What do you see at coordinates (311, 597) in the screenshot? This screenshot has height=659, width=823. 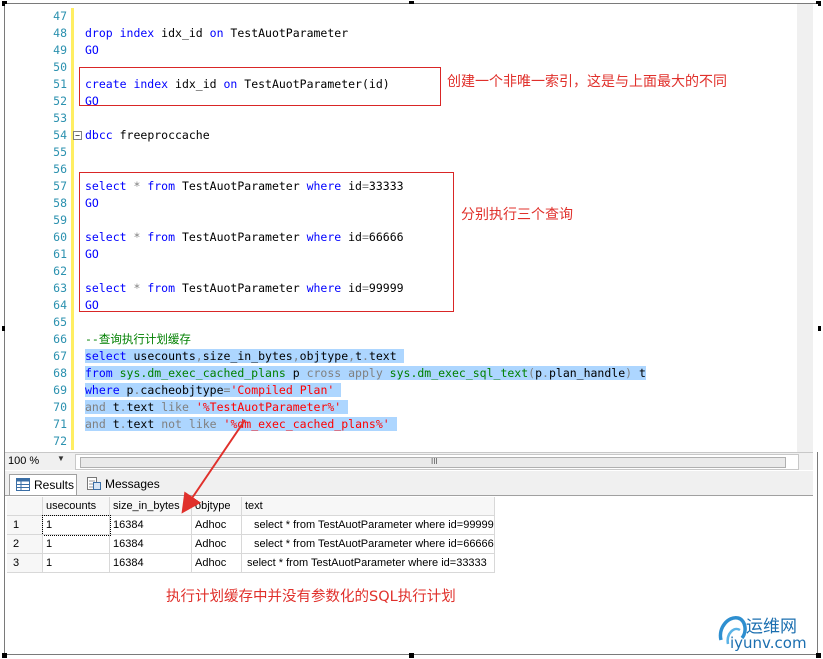 I see `result-annotation: 执行计划缓存中并没有参数化的SQL执行计划` at bounding box center [311, 597].